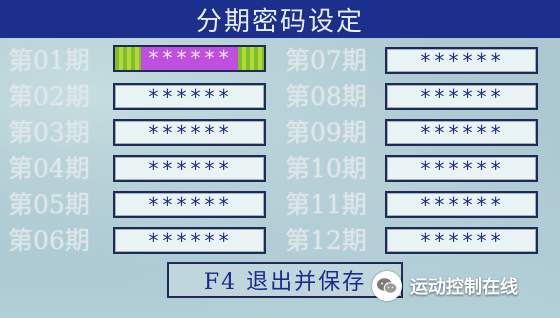  I want to click on period-password-field-06: ******, so click(189, 240).